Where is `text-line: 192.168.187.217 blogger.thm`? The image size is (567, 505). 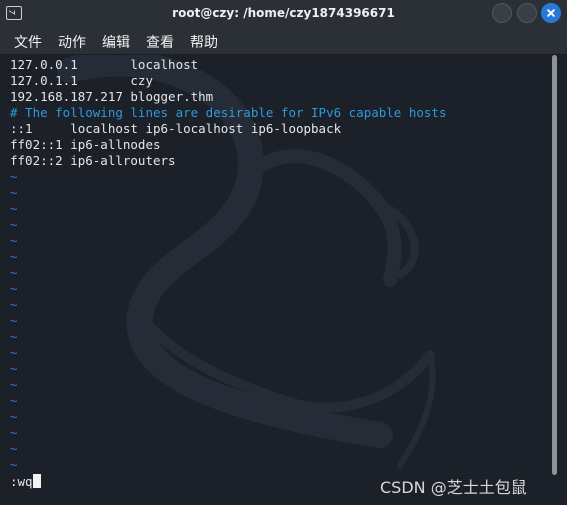
text-line: 192.168.187.217 blogger.thm is located at coordinates (112, 96).